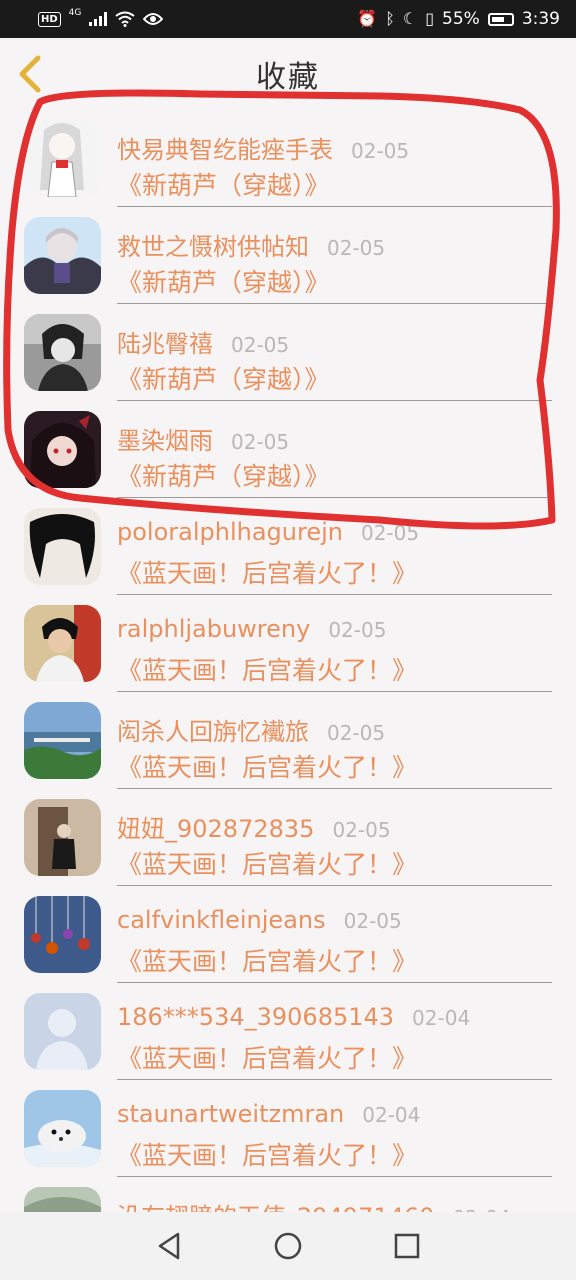 The width and height of the screenshot is (576, 1280). What do you see at coordinates (288, 643) in the screenshot?
I see `list-item: ralphljabuwreny 02-05 《蓝天画！后宫着火了！》` at bounding box center [288, 643].